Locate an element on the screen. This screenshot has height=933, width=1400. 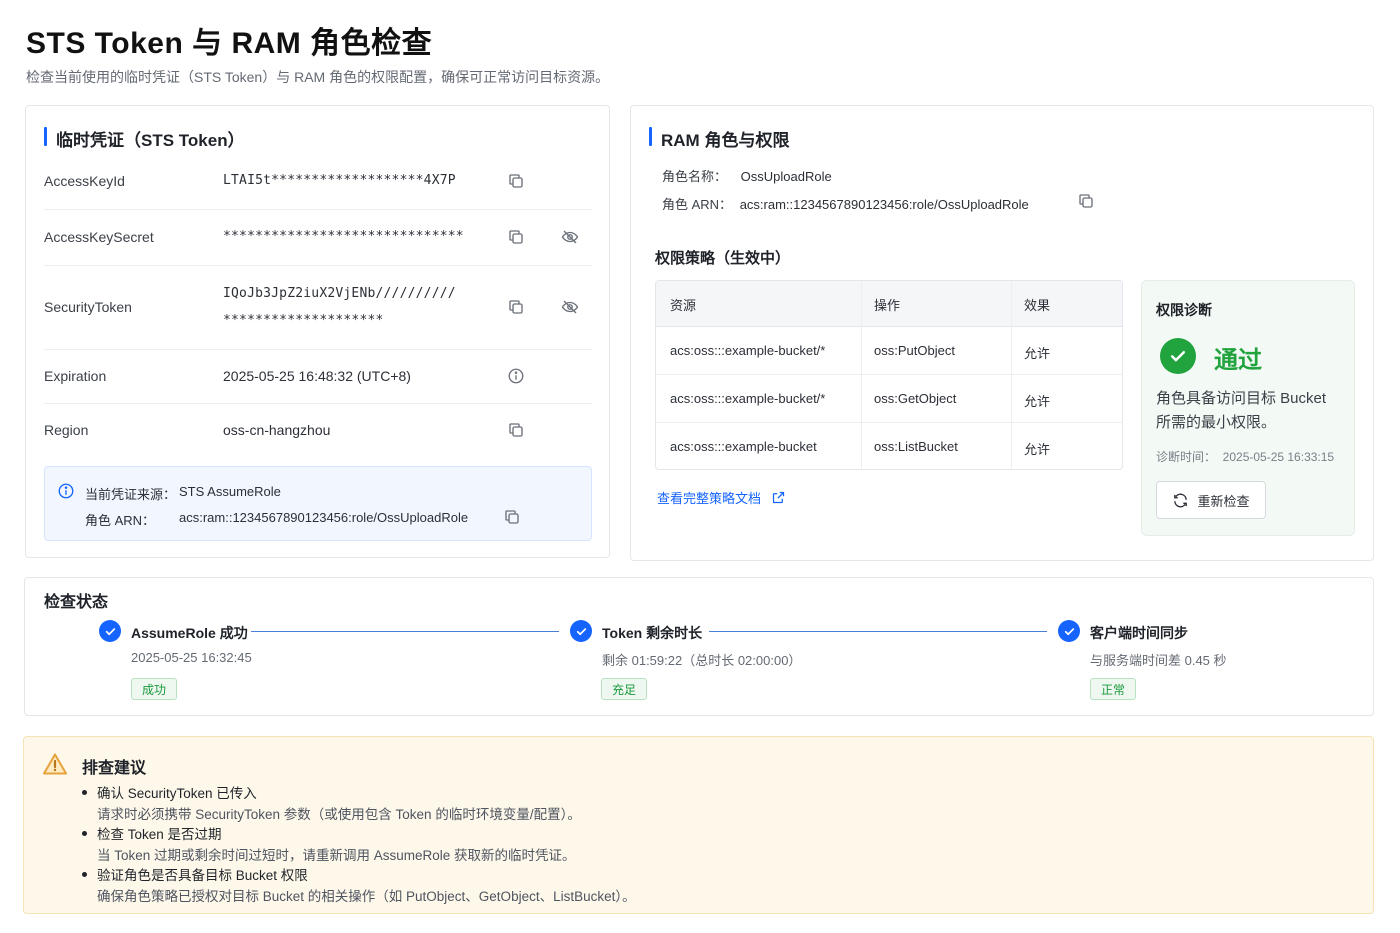
status-title: 检查状态 is located at coordinates (76, 602).